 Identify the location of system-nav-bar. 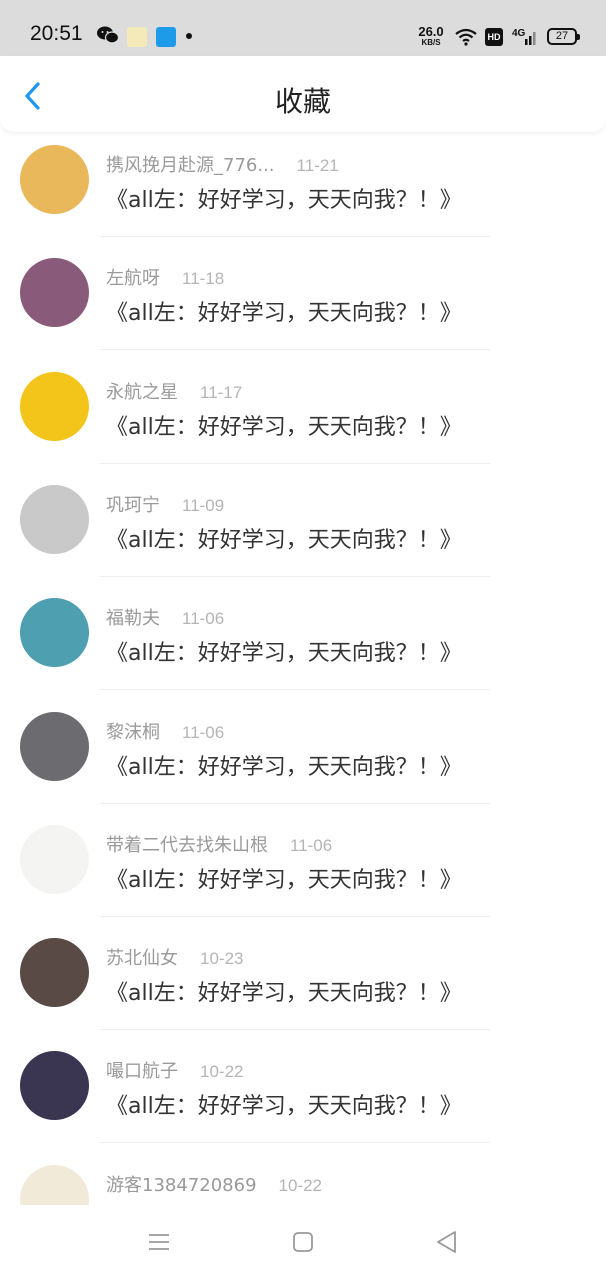
(303, 1242).